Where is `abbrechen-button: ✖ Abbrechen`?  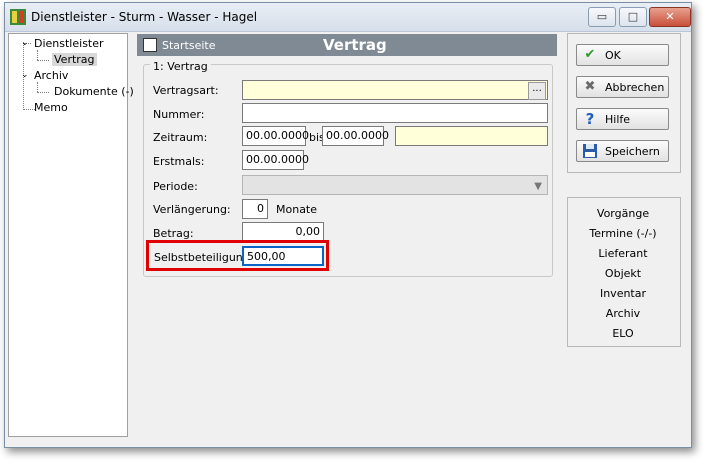 abbrechen-button: ✖ Abbrechen is located at coordinates (622, 87).